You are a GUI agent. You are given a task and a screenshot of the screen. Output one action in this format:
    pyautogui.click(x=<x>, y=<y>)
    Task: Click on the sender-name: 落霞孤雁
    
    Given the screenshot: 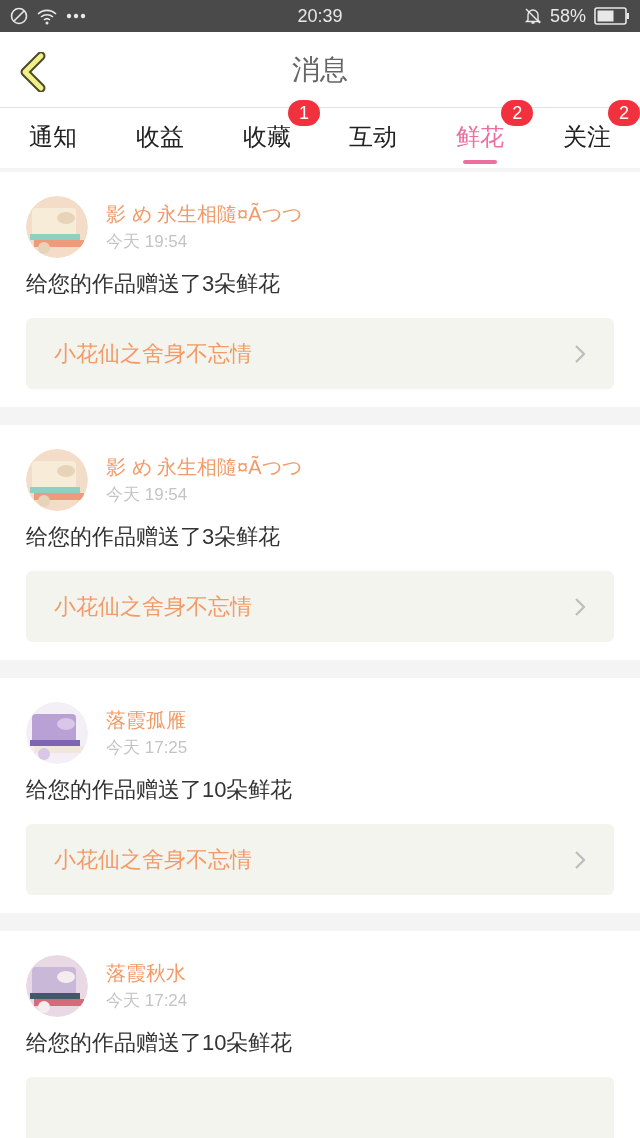 What is the action you would take?
    pyautogui.click(x=147, y=720)
    